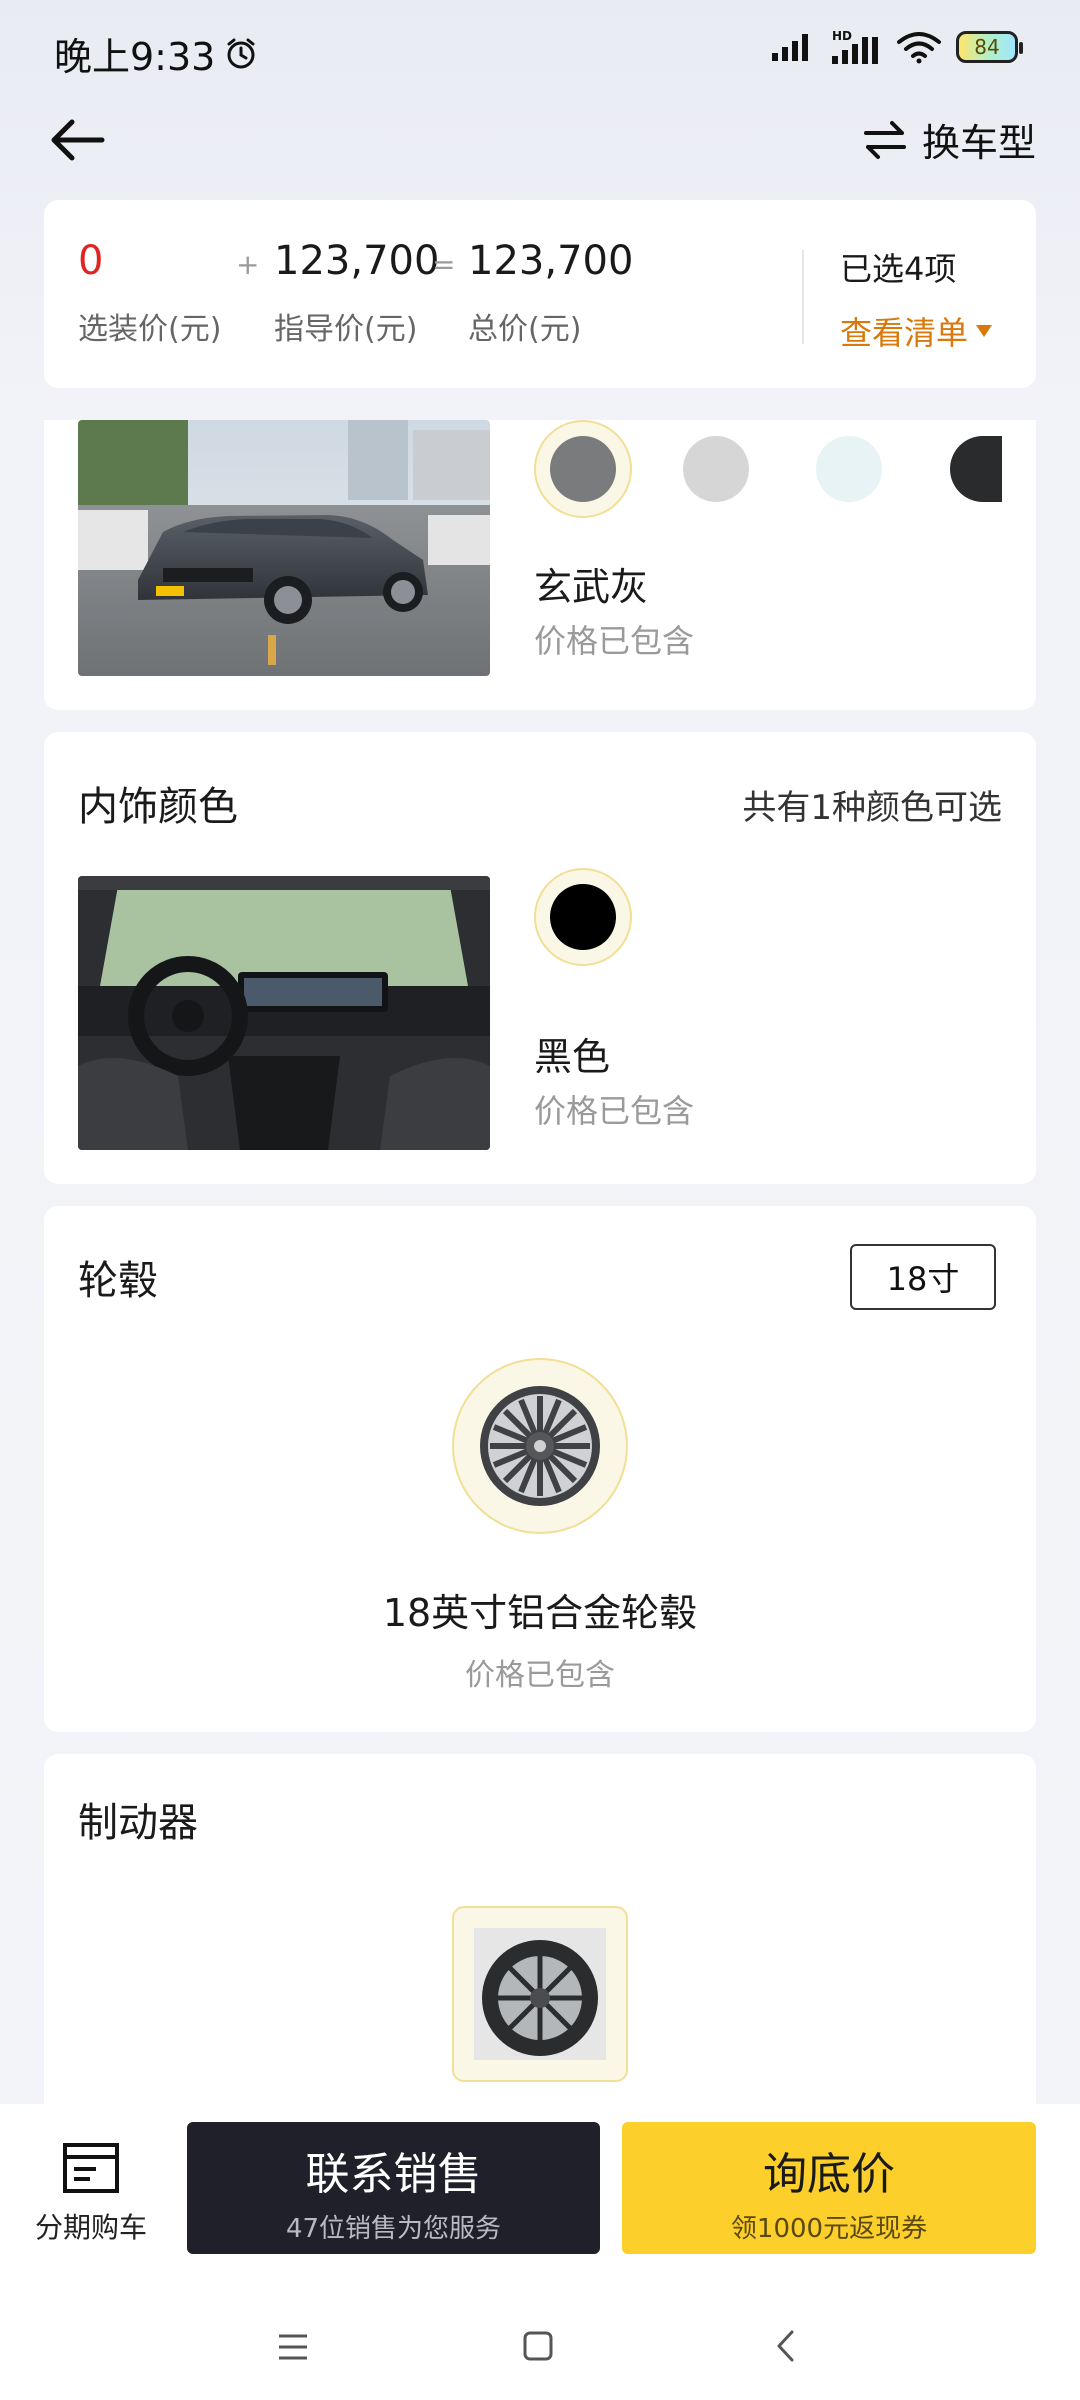 This screenshot has height=2400, width=1080. I want to click on wheel-option-selected, so click(540, 1446).